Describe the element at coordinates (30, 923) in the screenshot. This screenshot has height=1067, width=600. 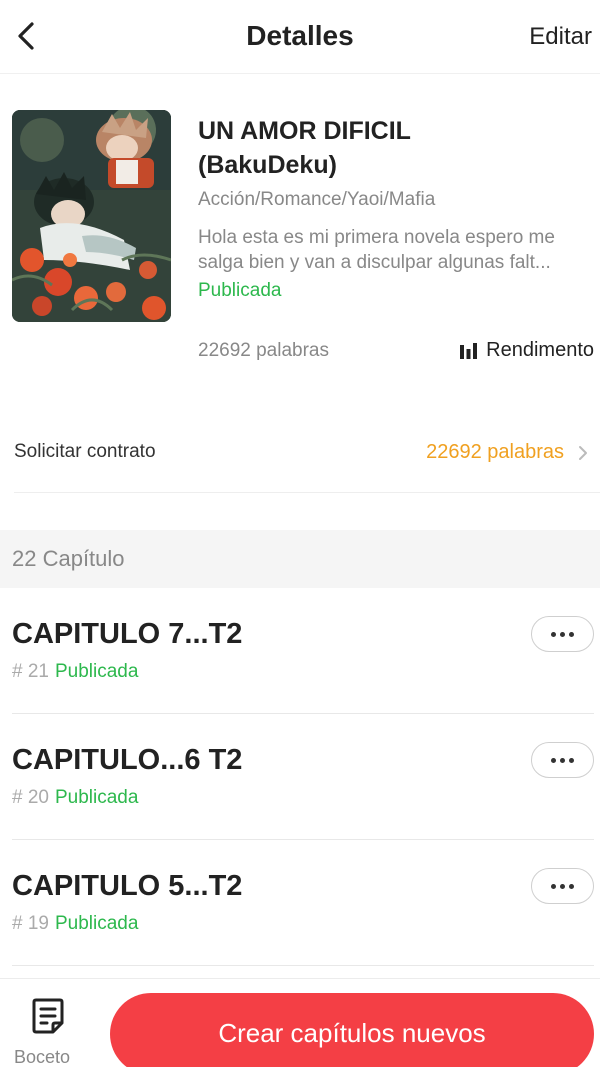
I see `chapter-number: # 19` at that location.